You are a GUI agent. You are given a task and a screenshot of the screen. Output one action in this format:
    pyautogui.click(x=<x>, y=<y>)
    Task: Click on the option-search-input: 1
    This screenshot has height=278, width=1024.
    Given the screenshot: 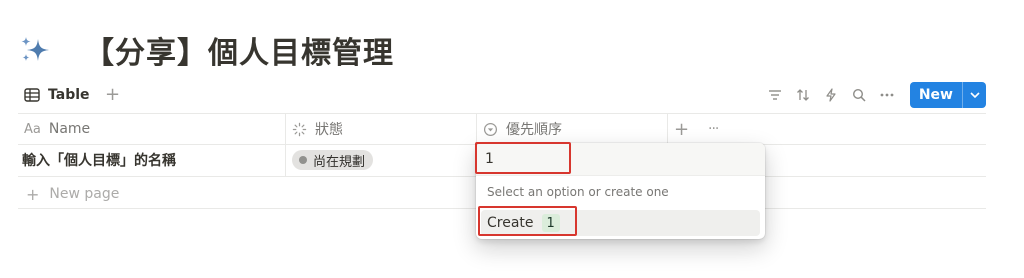 What is the action you would take?
    pyautogui.click(x=620, y=159)
    